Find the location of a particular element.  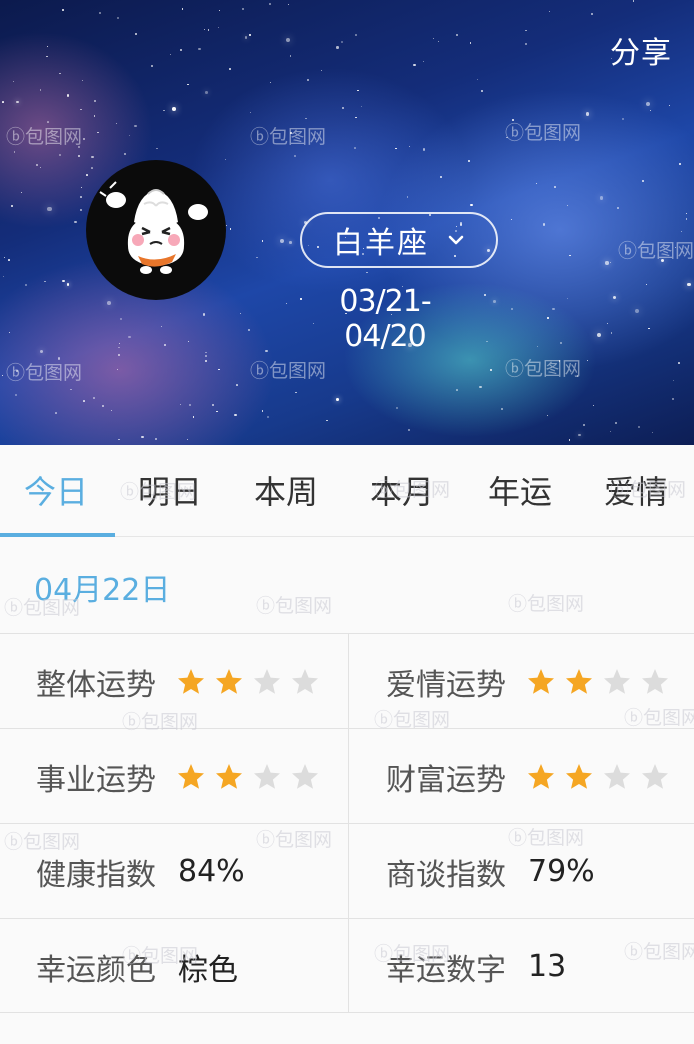

tab-tomorrow: 明日 is located at coordinates (170, 490).